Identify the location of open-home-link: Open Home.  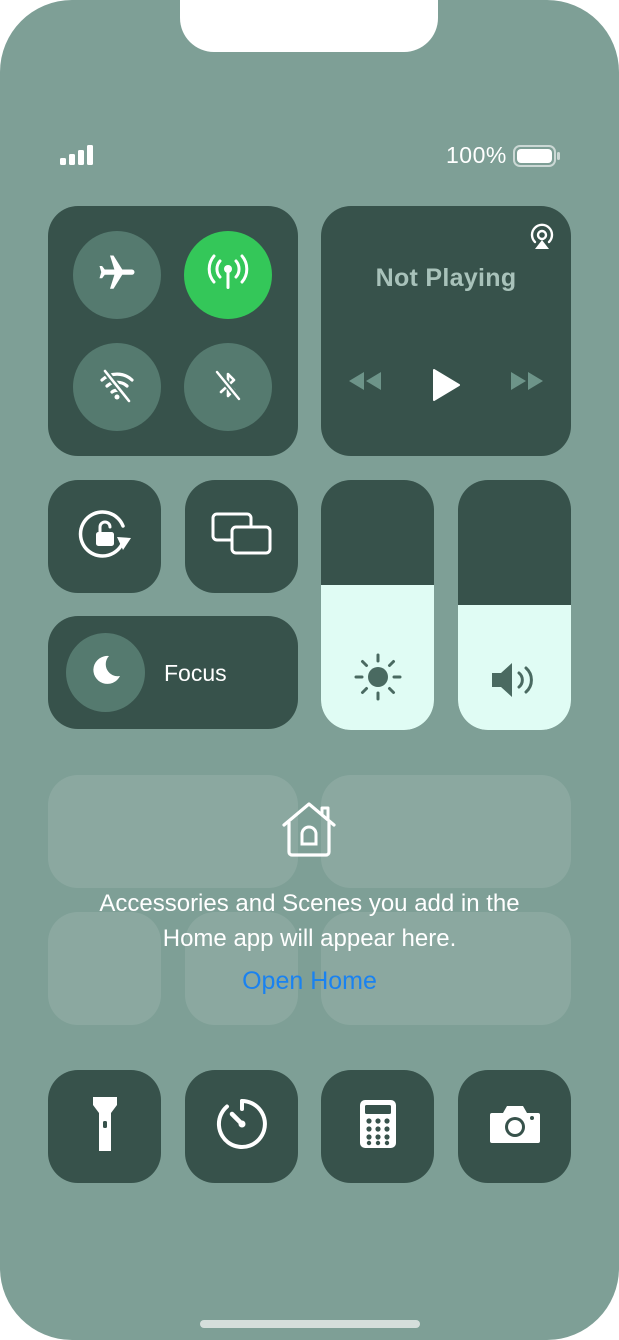
(309, 981).